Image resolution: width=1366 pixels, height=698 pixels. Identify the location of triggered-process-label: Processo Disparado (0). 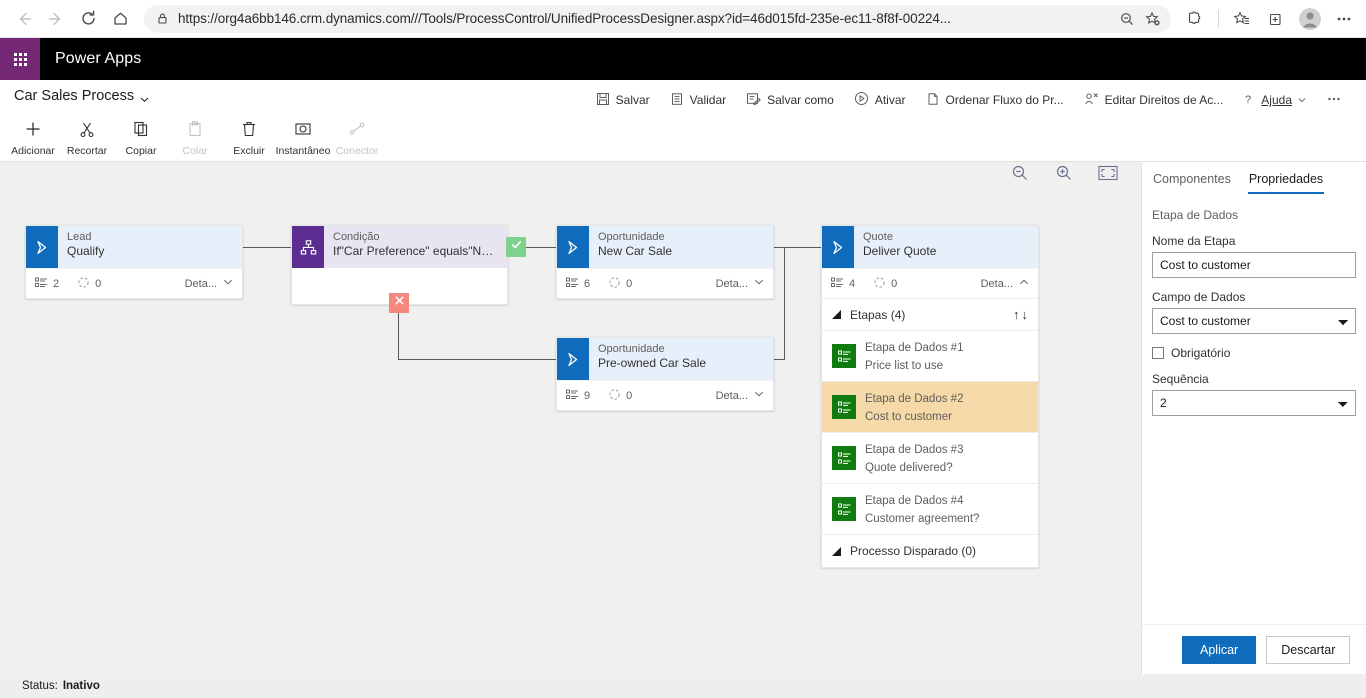
(913, 551).